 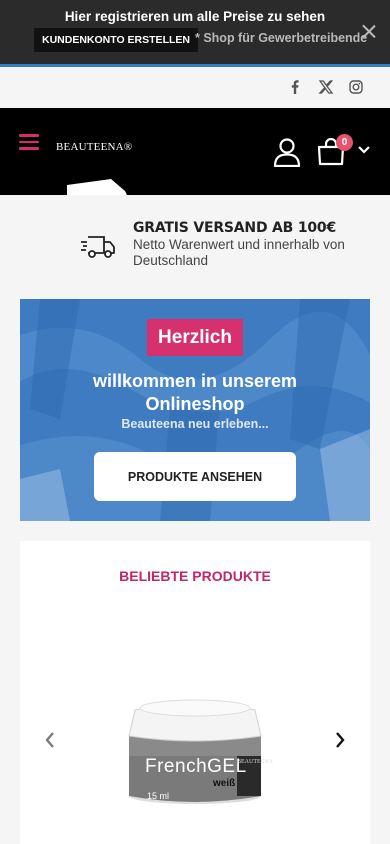 What do you see at coordinates (98, 247) in the screenshot?
I see `delivery-truck-icon` at bounding box center [98, 247].